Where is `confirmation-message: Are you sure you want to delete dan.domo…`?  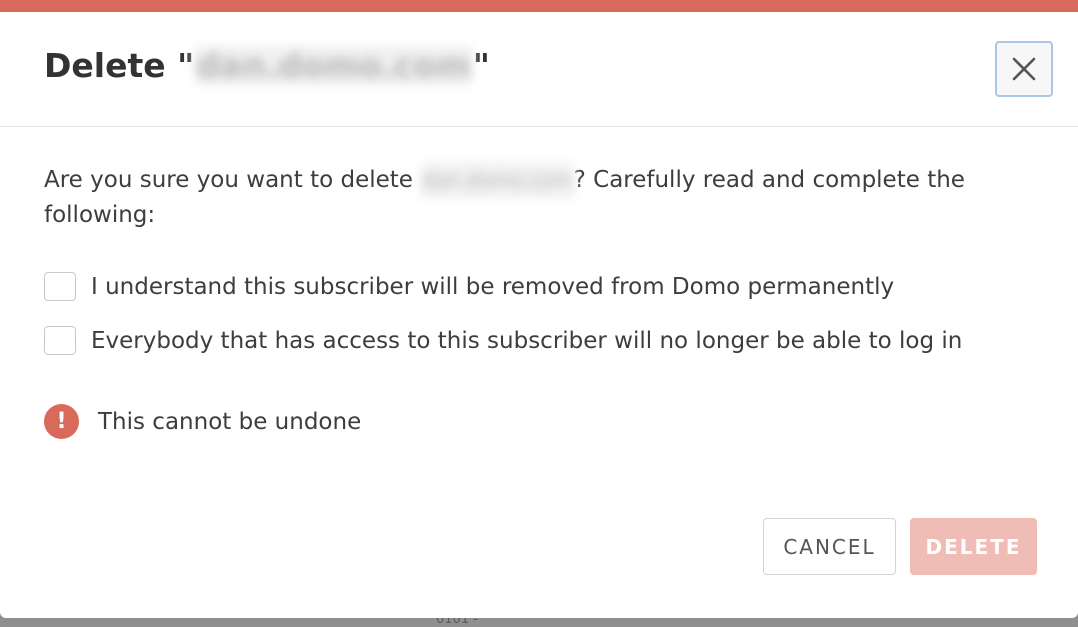
confirmation-message: Are you sure you want to delete dan.domo… is located at coordinates (539, 198).